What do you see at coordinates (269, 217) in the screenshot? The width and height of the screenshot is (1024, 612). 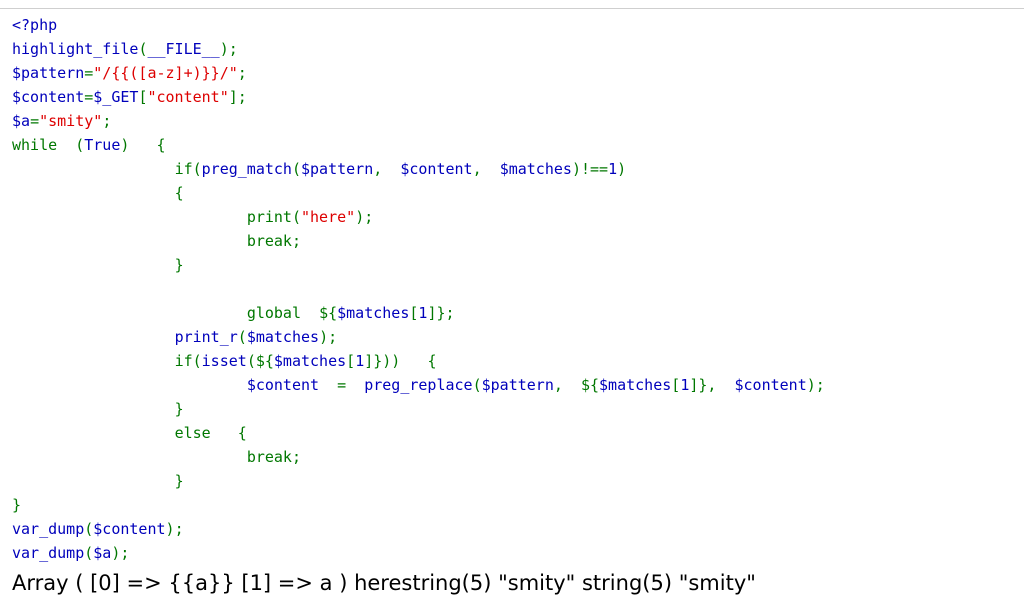 I see `code-token-keyword: print` at bounding box center [269, 217].